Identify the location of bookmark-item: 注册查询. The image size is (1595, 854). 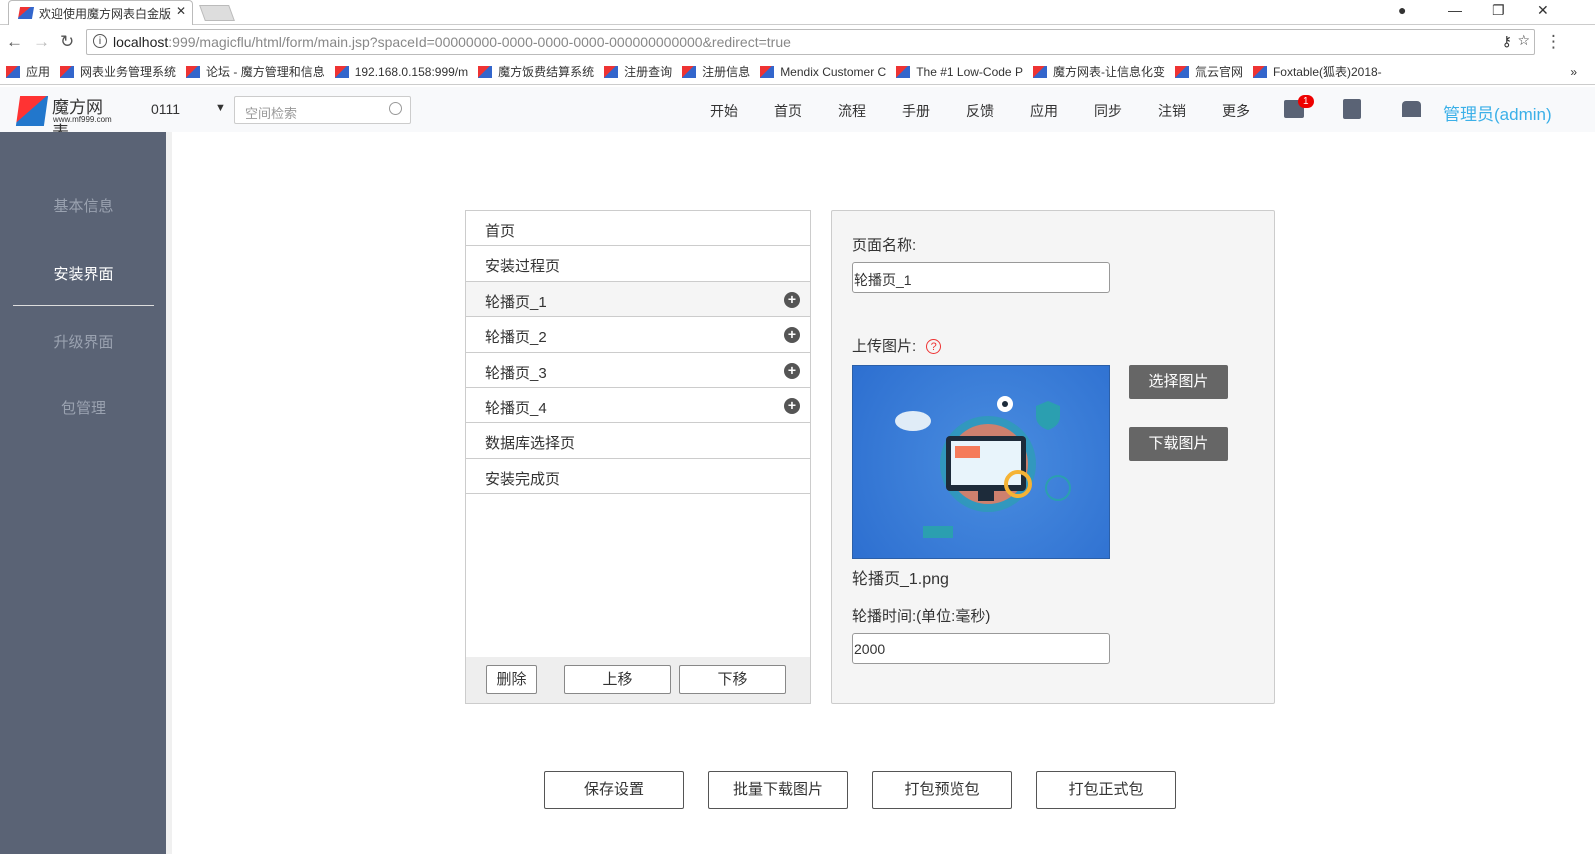
(638, 71).